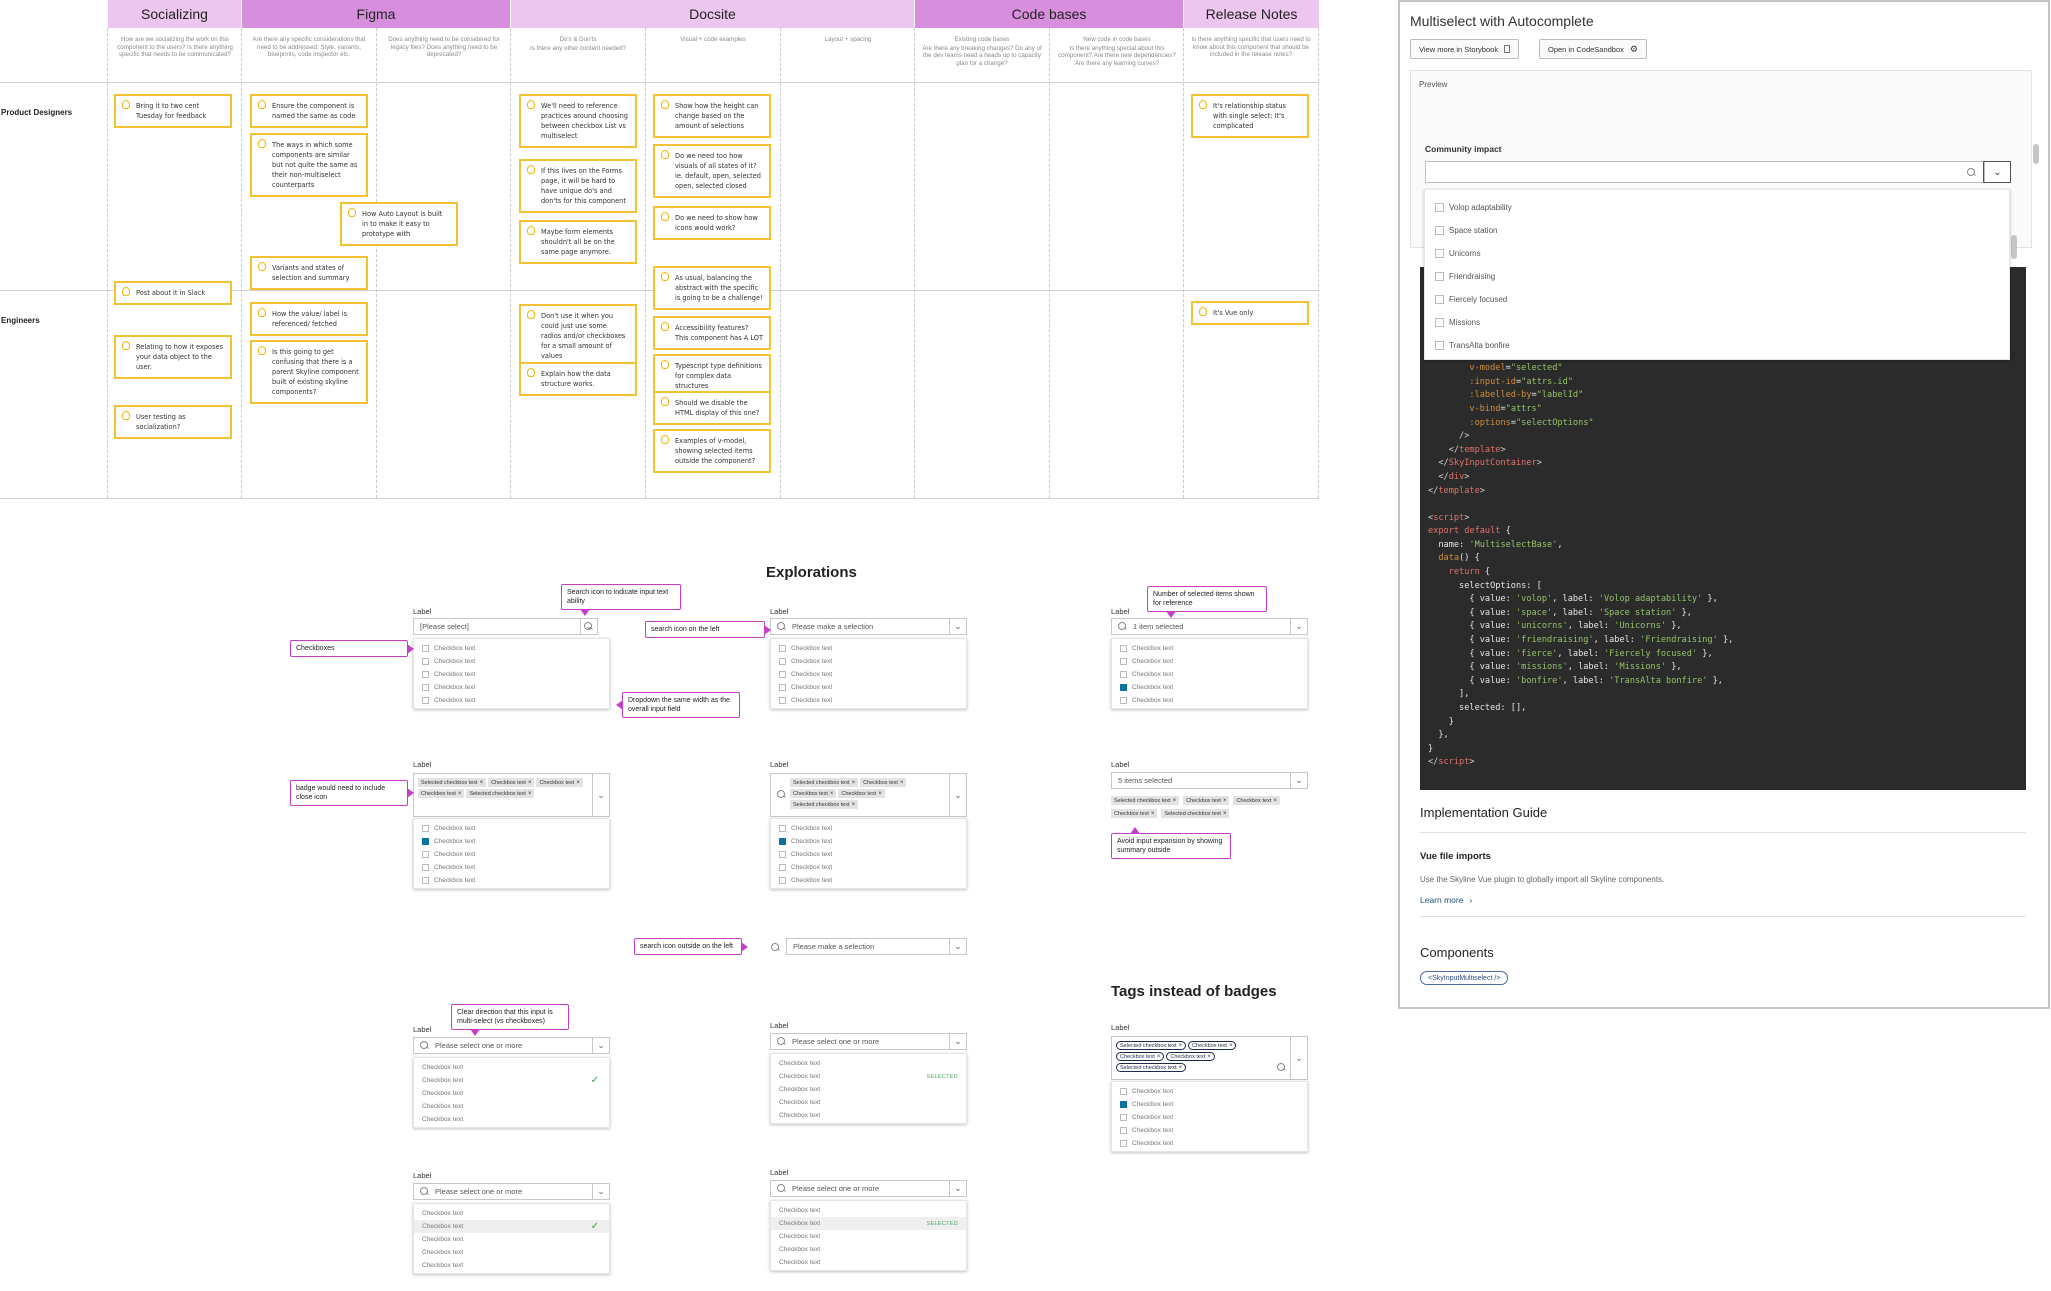  I want to click on dropdown-option: Checkbox text SELECTED, so click(868, 1223).